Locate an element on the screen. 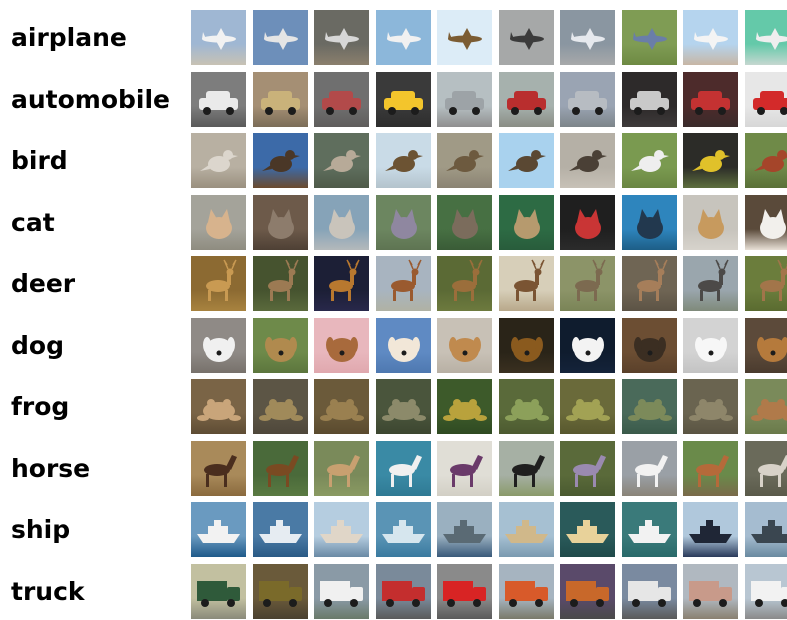  class-row-deer: deer is located at coordinates (393, 284).